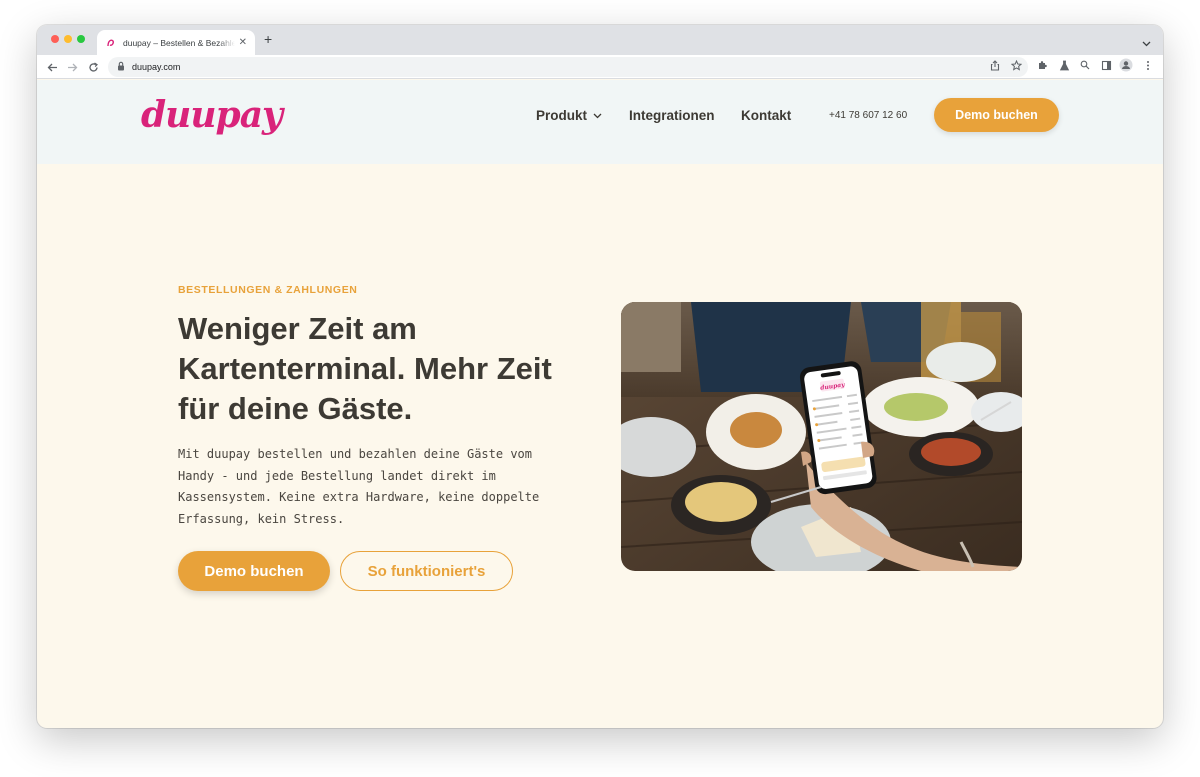  Describe the element at coordinates (426, 571) in the screenshot. I see `hero-how-it-works-button: So funktioniert's` at that location.